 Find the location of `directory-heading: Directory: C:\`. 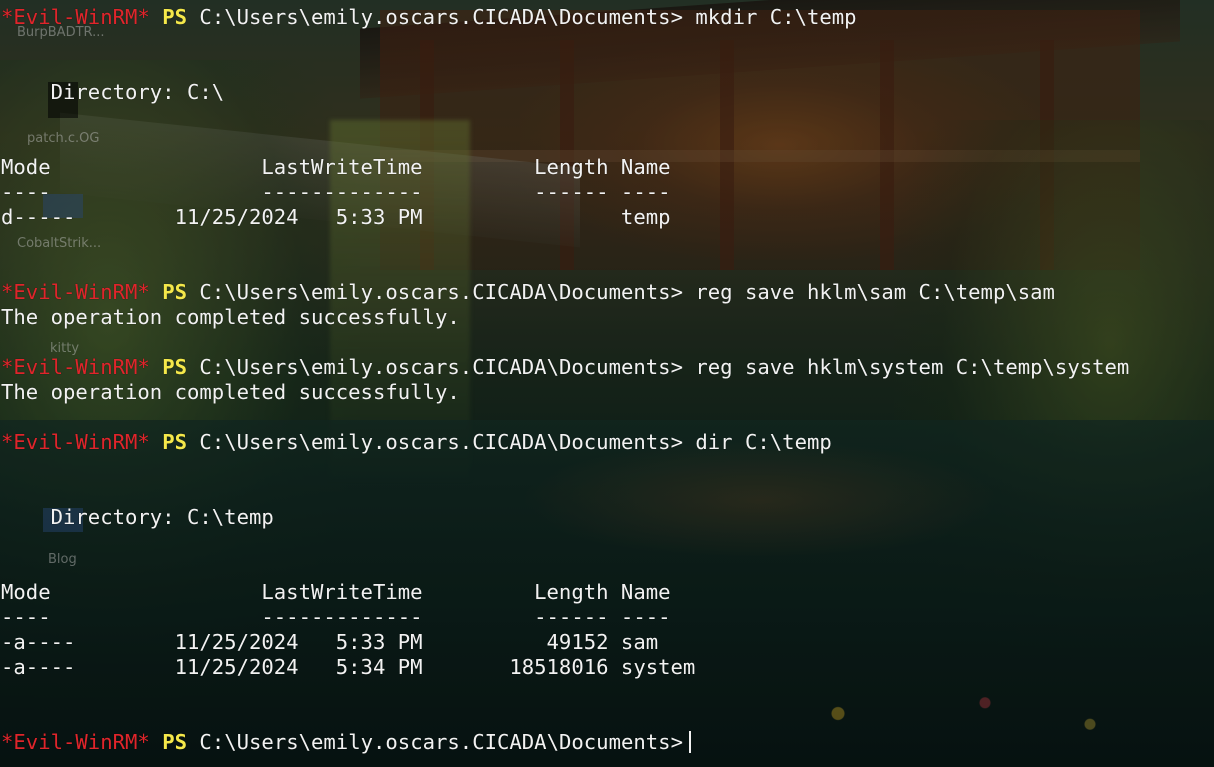

directory-heading: Directory: C:\ is located at coordinates (113, 92).